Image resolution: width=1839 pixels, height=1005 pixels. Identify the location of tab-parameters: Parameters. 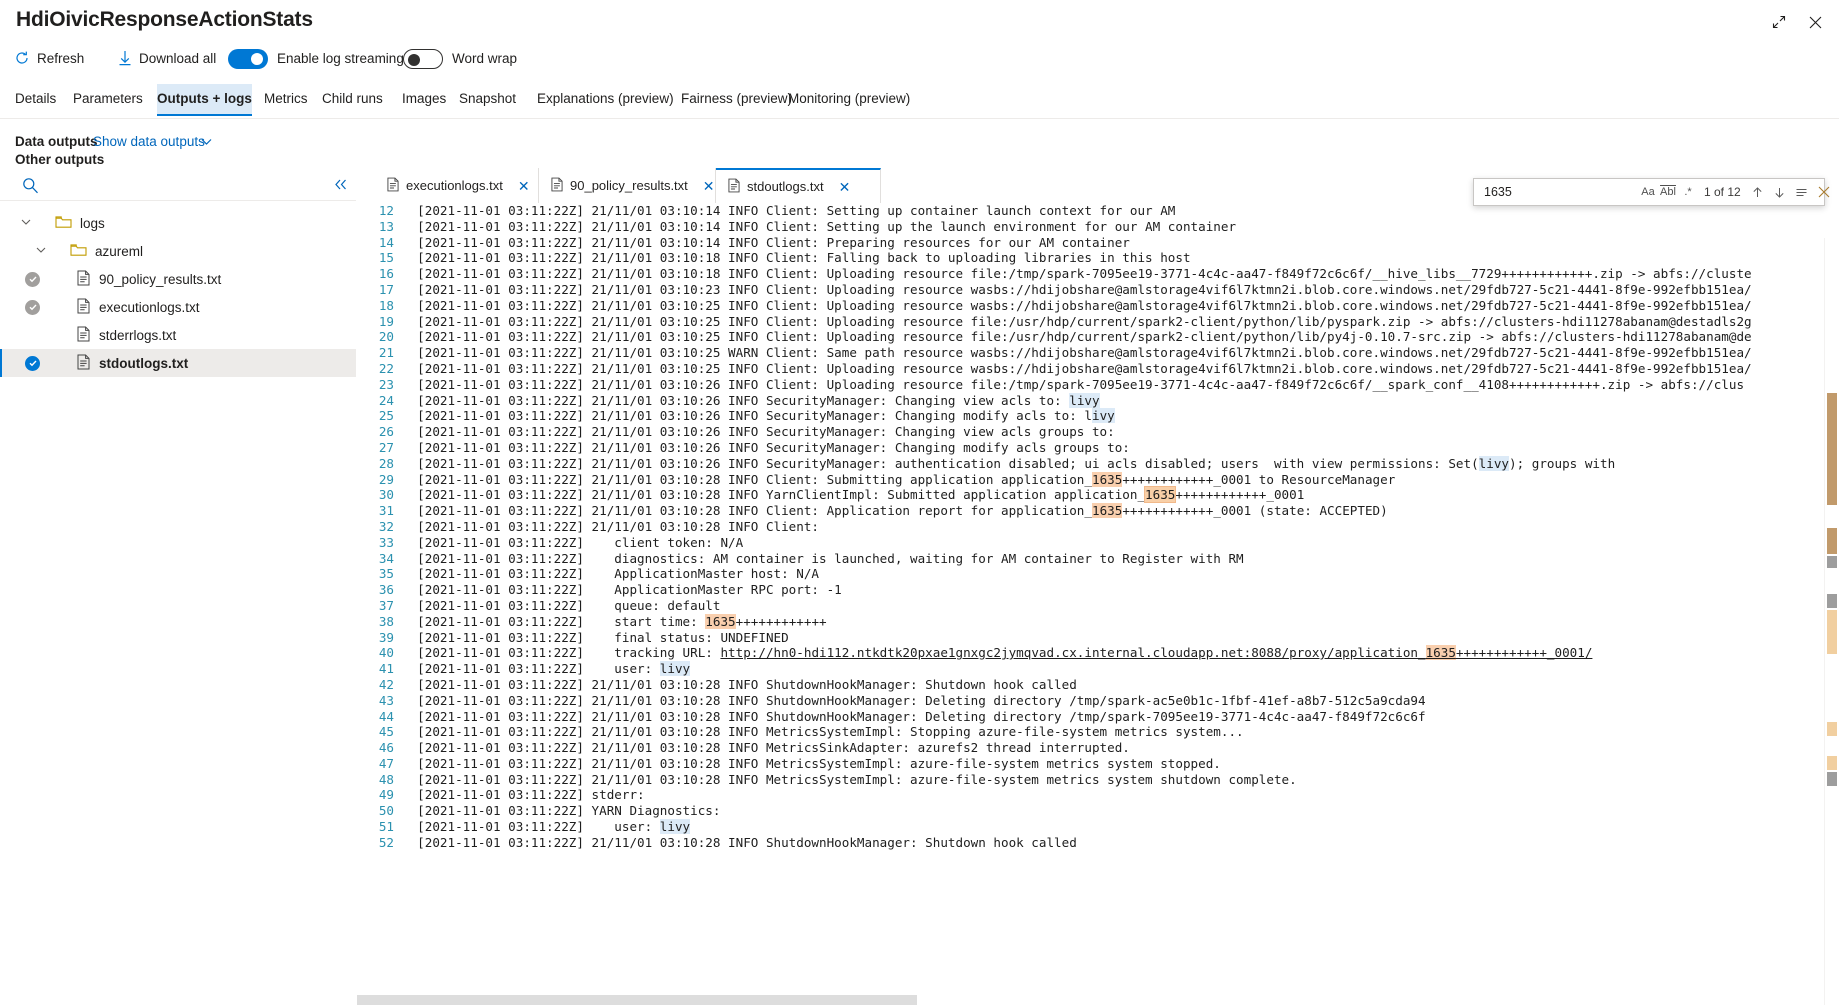
(108, 100).